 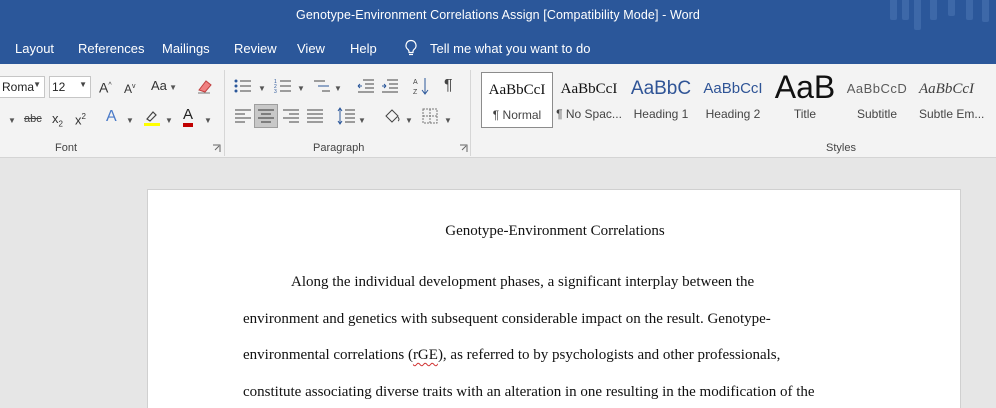 What do you see at coordinates (415, 92) in the screenshot?
I see `svg-text: Z` at bounding box center [415, 92].